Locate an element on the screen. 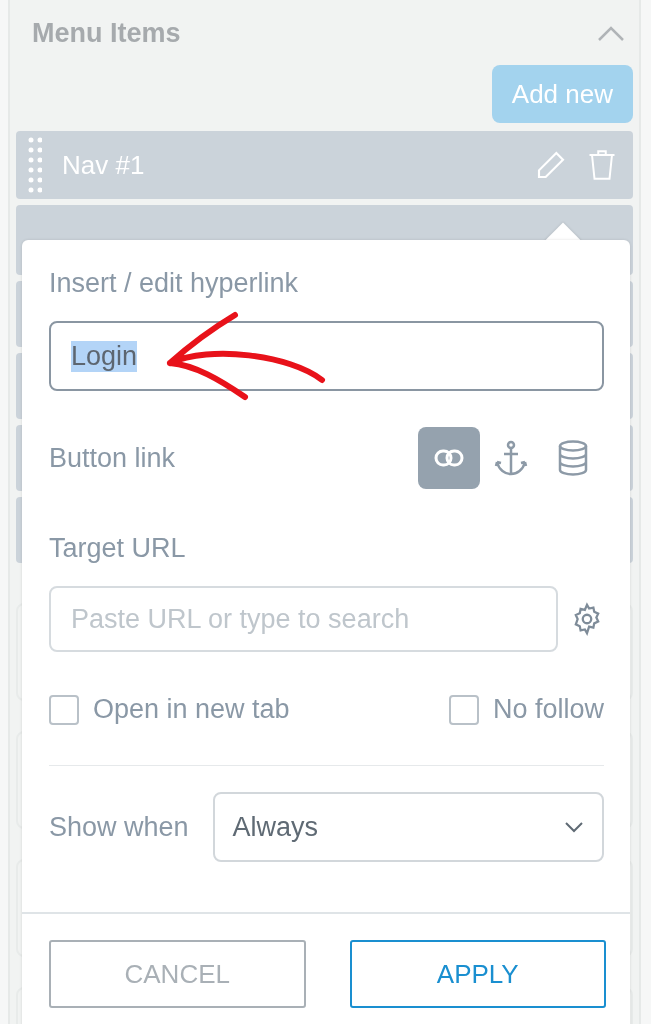 Image resolution: width=651 pixels, height=1024 pixels. button-link-label: Button link is located at coordinates (112, 458).